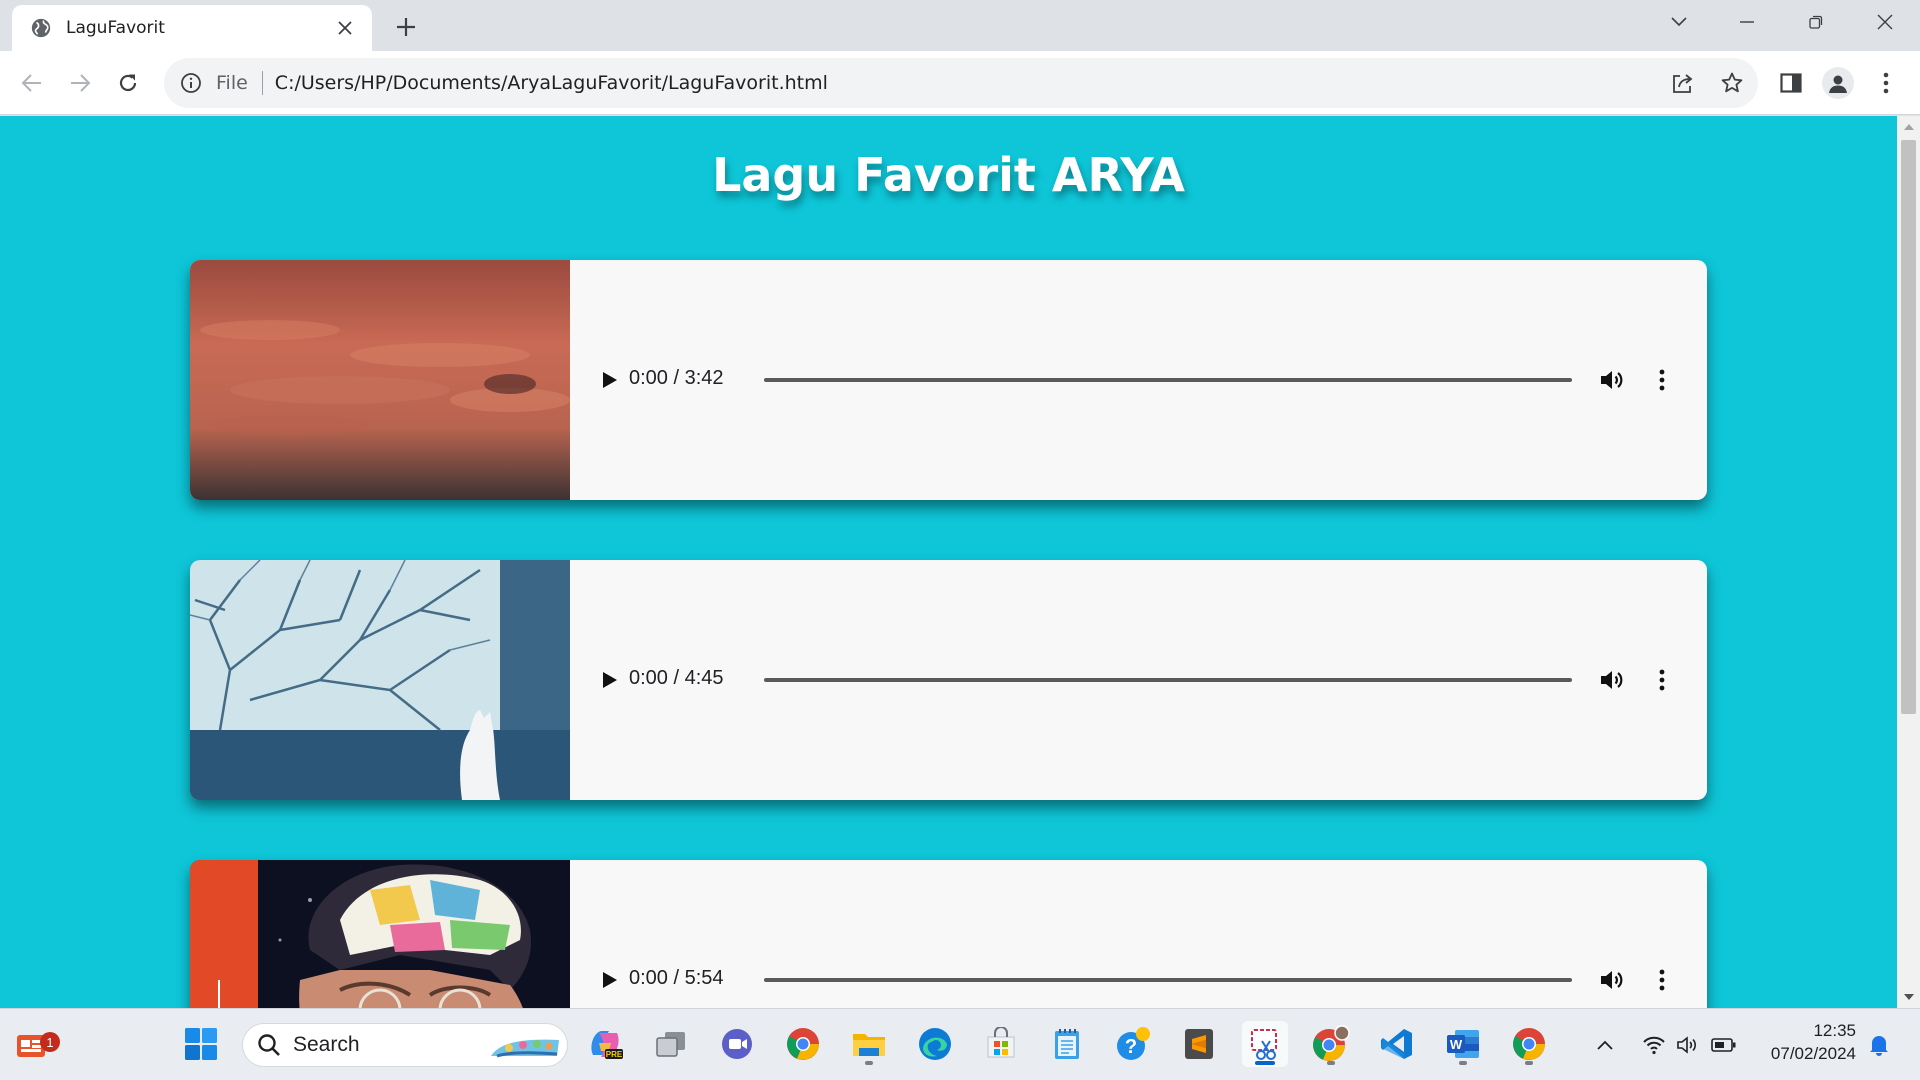 Image resolution: width=1920 pixels, height=1080 pixels. Describe the element at coordinates (191, 83) in the screenshot. I see `site-info-icon` at that location.